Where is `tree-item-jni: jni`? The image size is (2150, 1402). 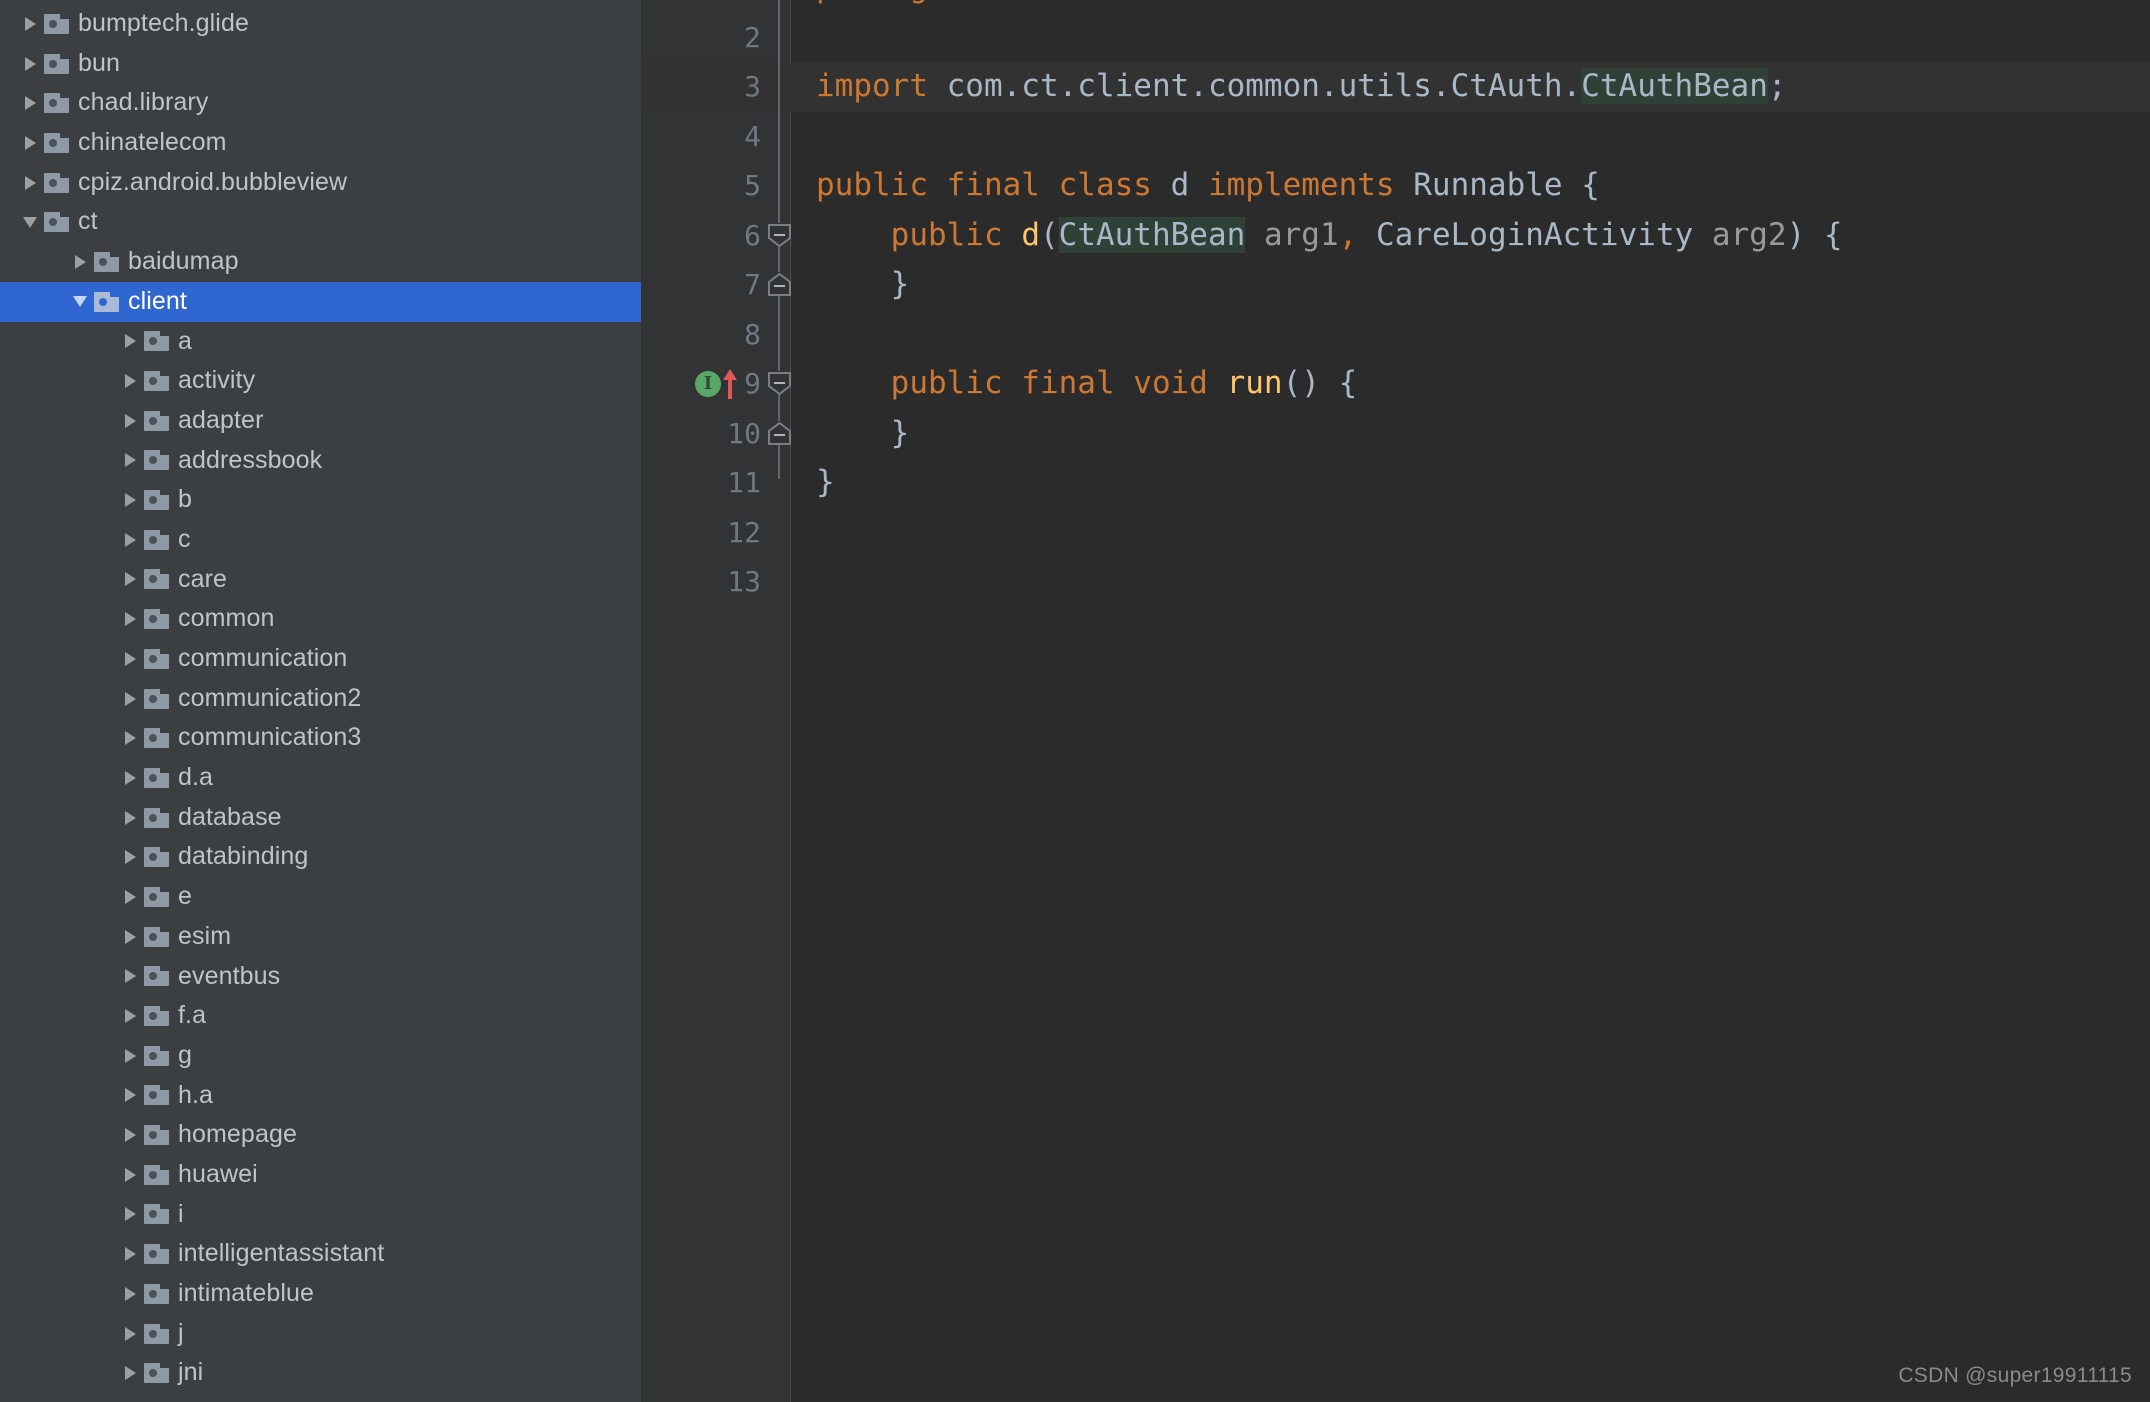 tree-item-jni: jni is located at coordinates (320, 1373).